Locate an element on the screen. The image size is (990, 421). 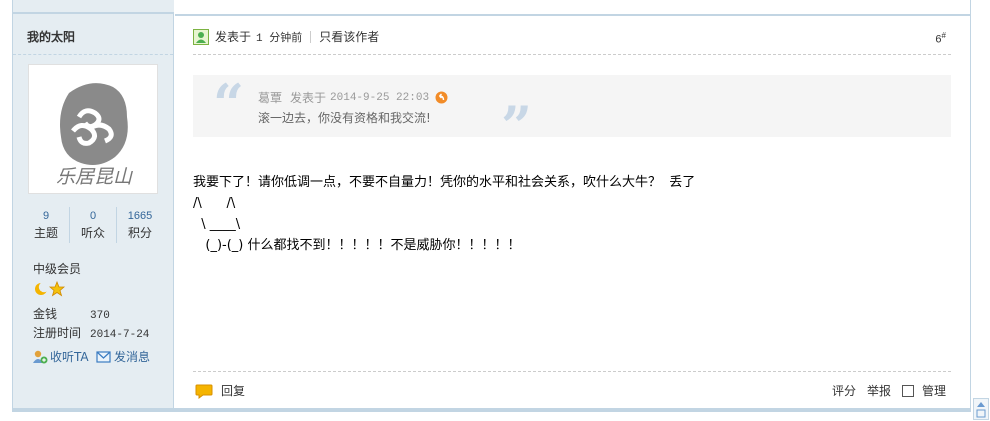
post-bottom-band is located at coordinates (491, 410).